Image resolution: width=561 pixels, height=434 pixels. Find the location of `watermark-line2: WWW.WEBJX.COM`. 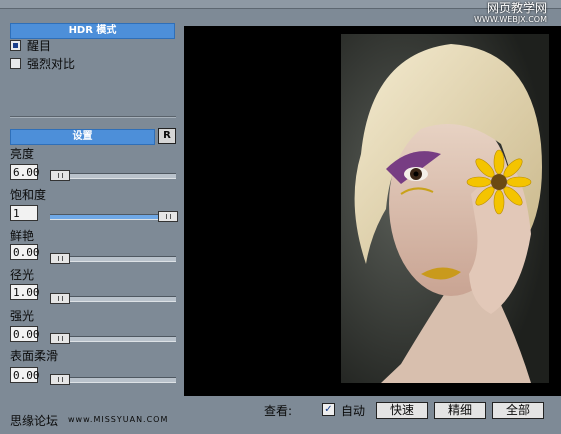

watermark-line2: WWW.WEBJX.COM is located at coordinates (510, 19).